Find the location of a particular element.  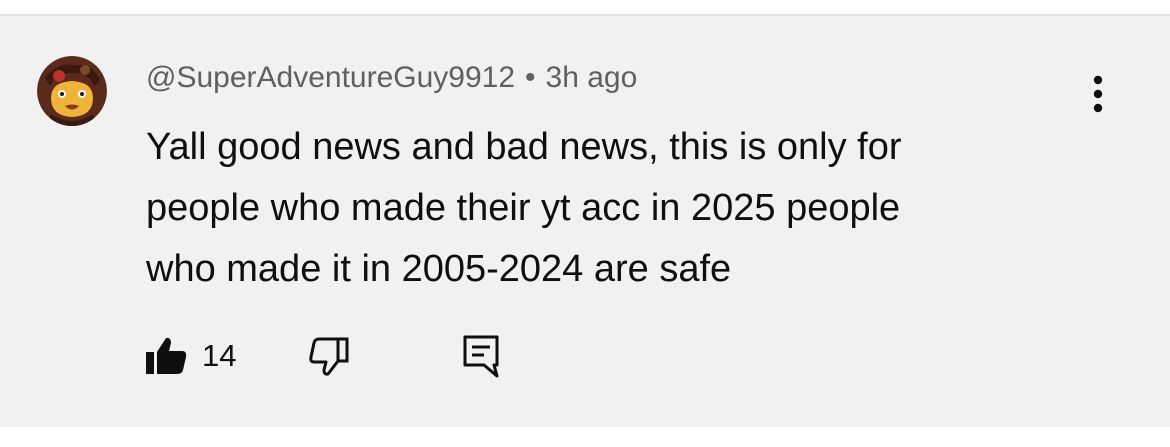

comment-line: who made it in 2005-2024 are safe is located at coordinates (439, 269).